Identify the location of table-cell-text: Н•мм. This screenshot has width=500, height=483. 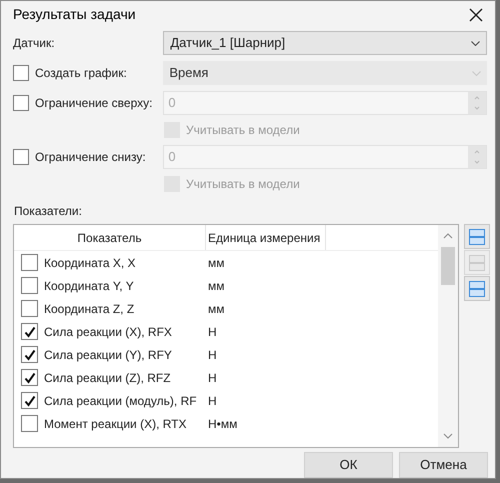
(223, 424).